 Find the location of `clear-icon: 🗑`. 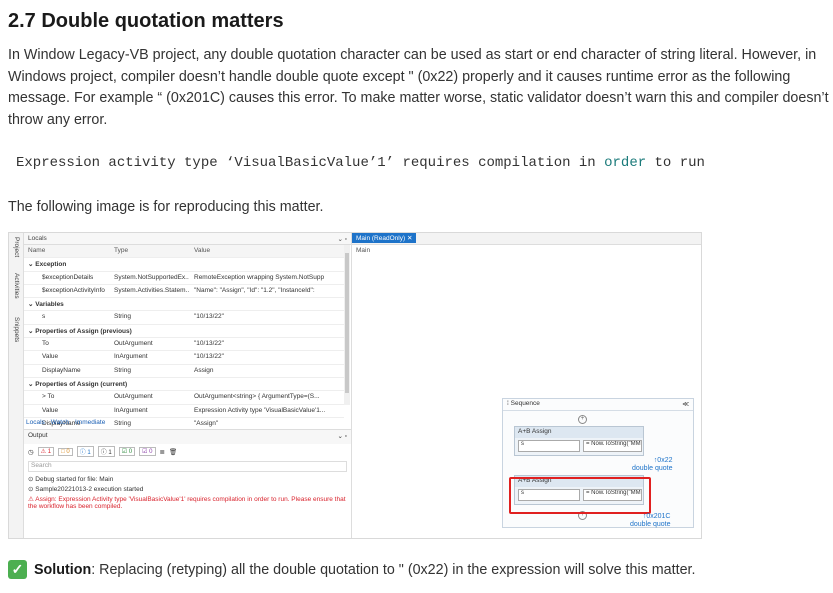

clear-icon: 🗑 is located at coordinates (173, 452).